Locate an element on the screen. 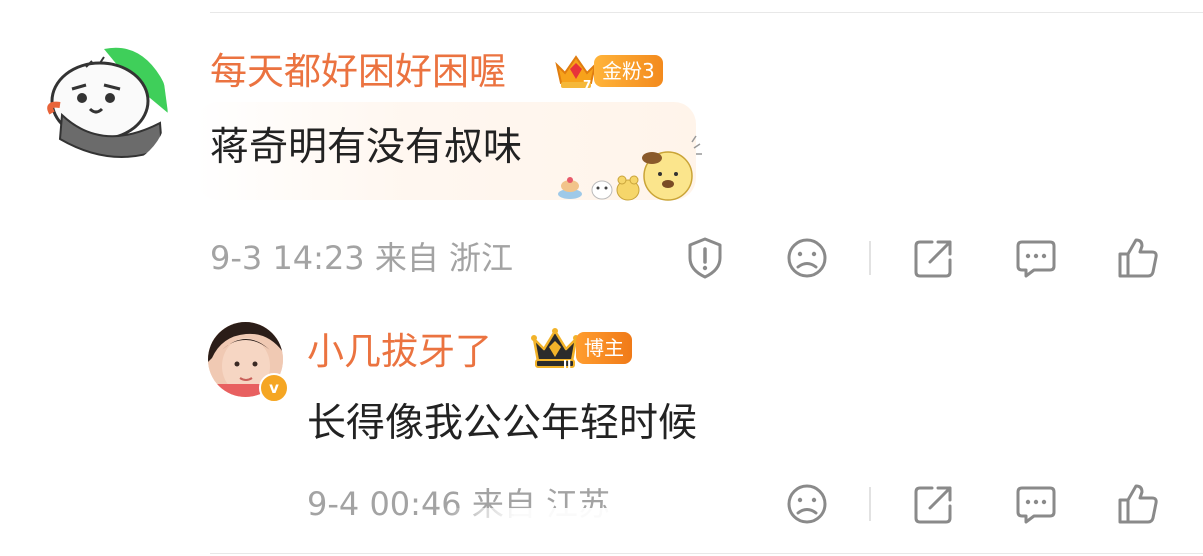  username: 小几拔牙了 is located at coordinates (399, 352).